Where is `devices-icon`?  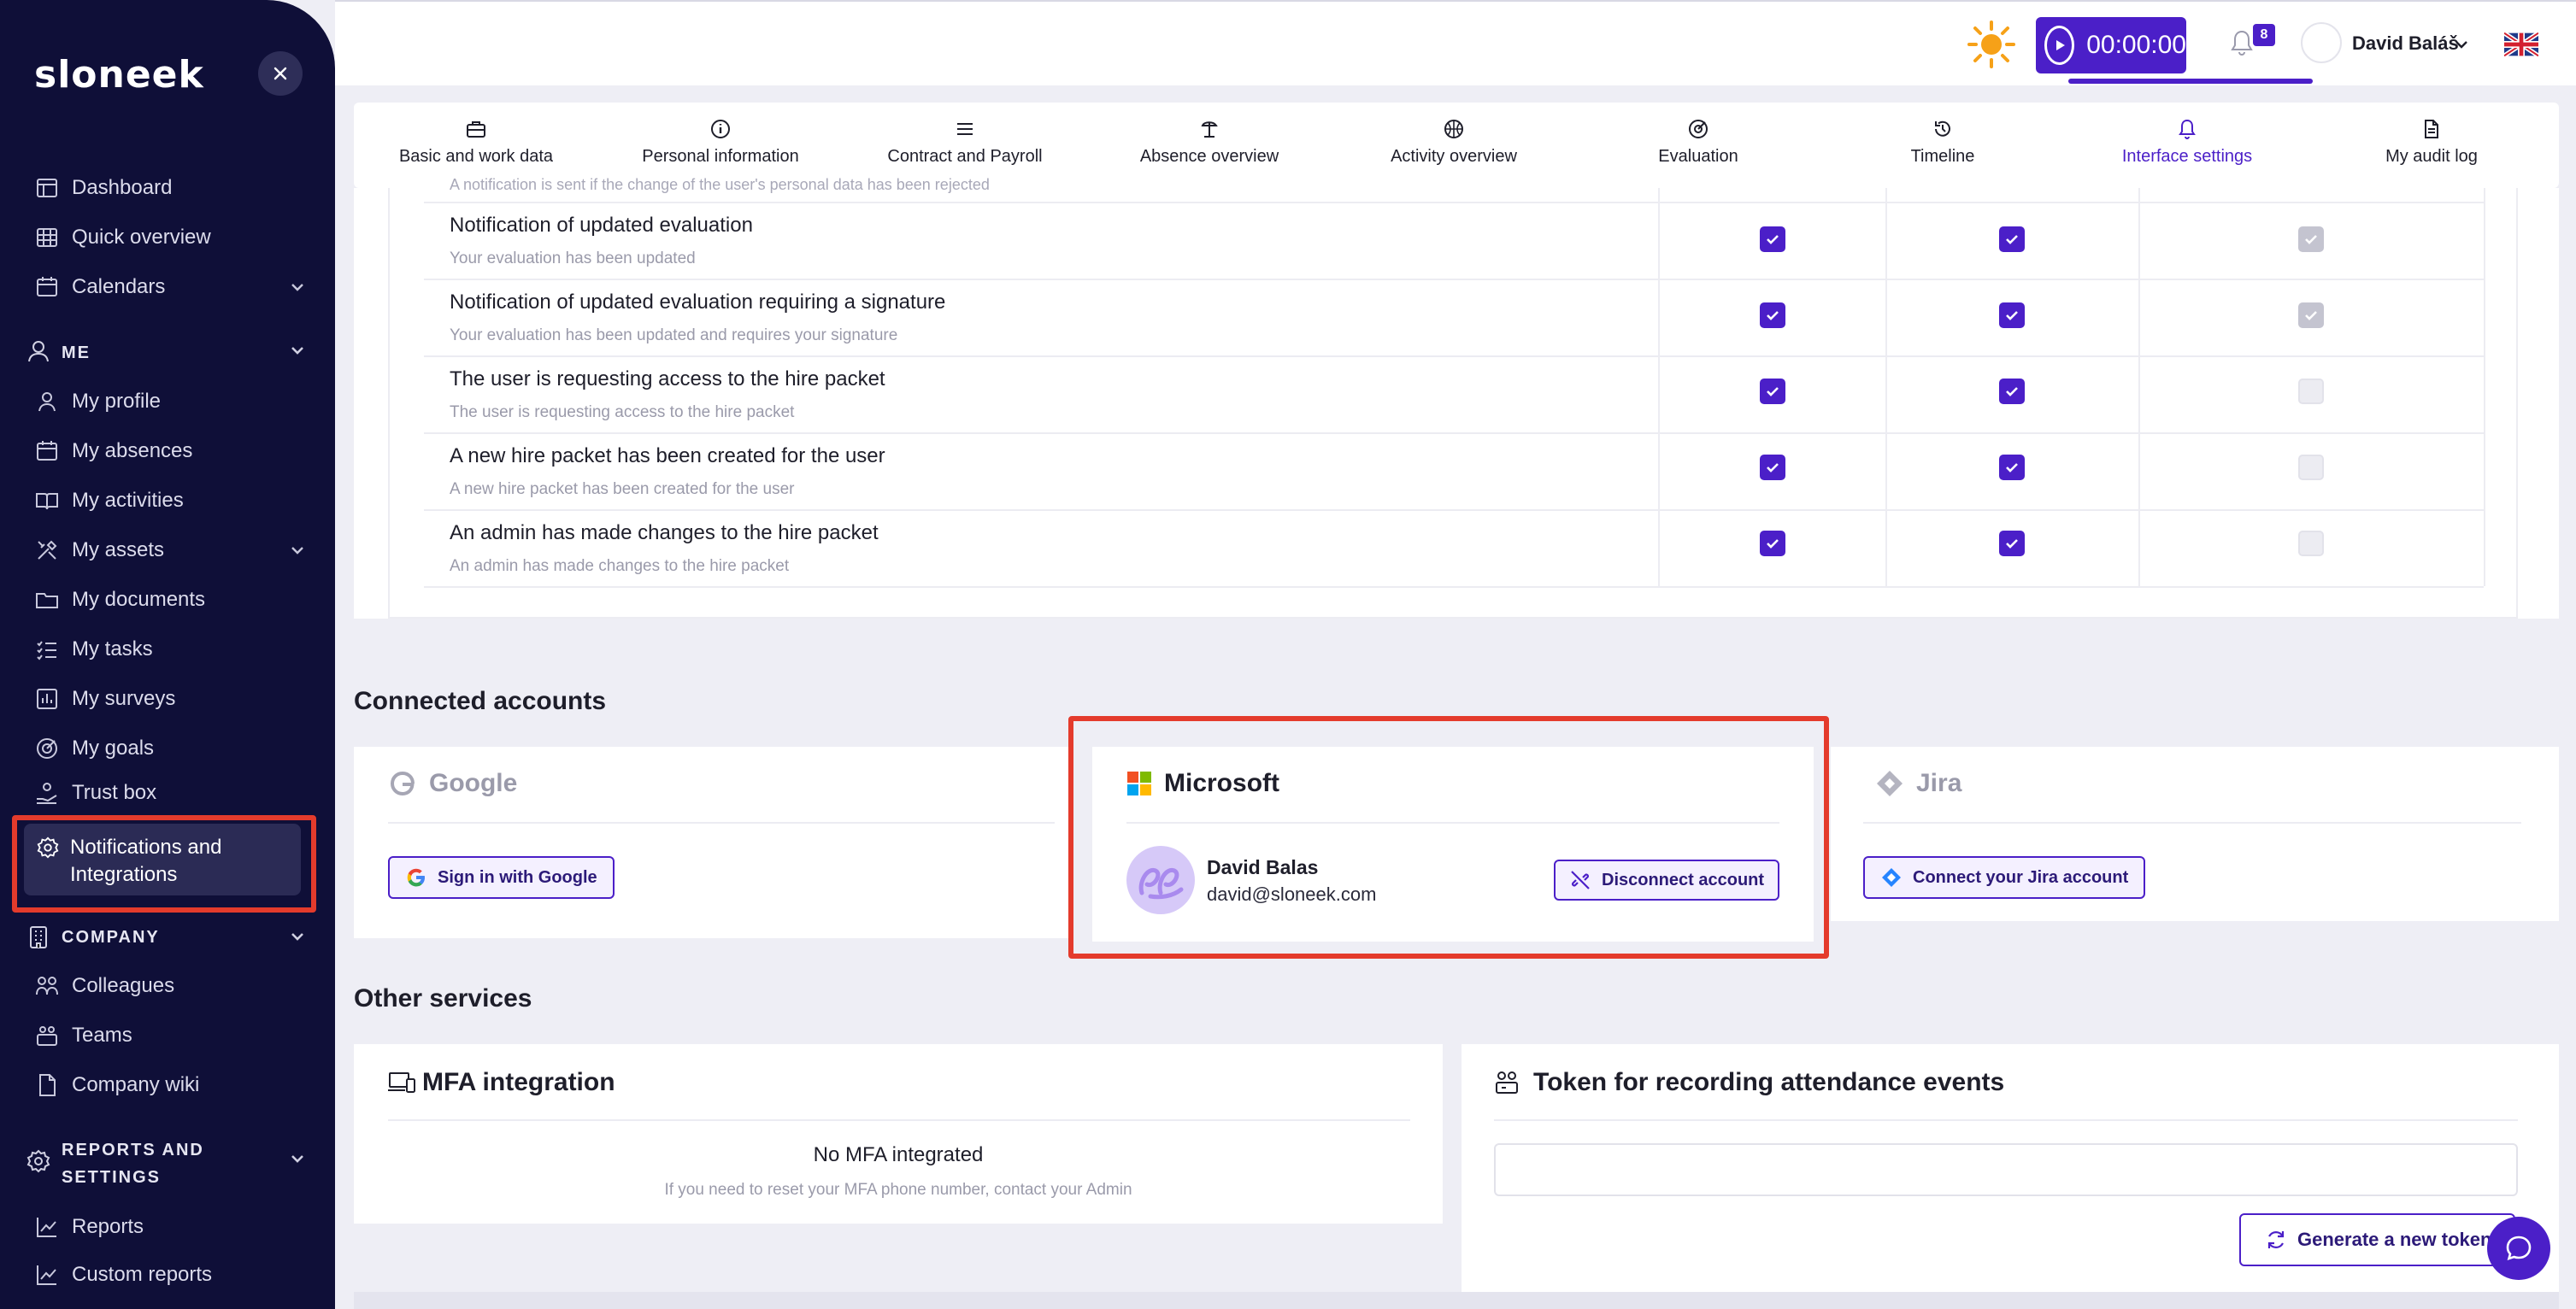 devices-icon is located at coordinates (401, 1082).